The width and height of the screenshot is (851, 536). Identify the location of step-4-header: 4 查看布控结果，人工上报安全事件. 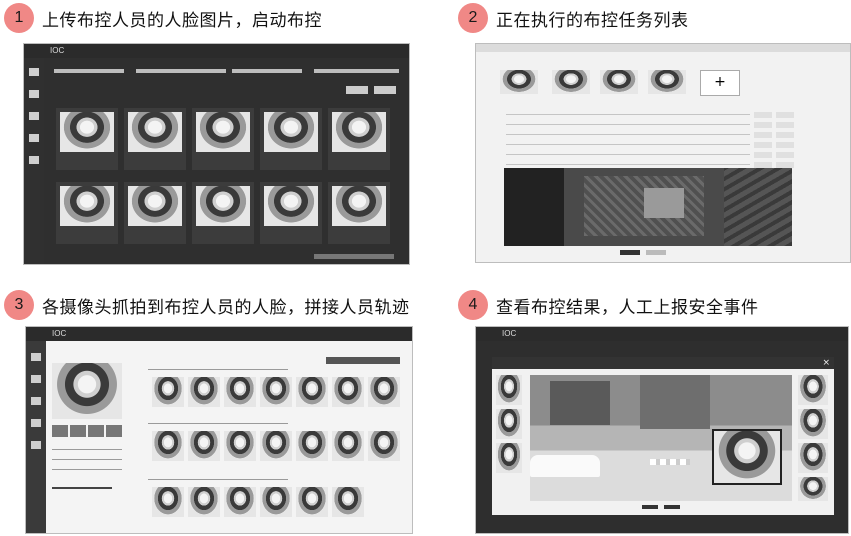
(608, 305).